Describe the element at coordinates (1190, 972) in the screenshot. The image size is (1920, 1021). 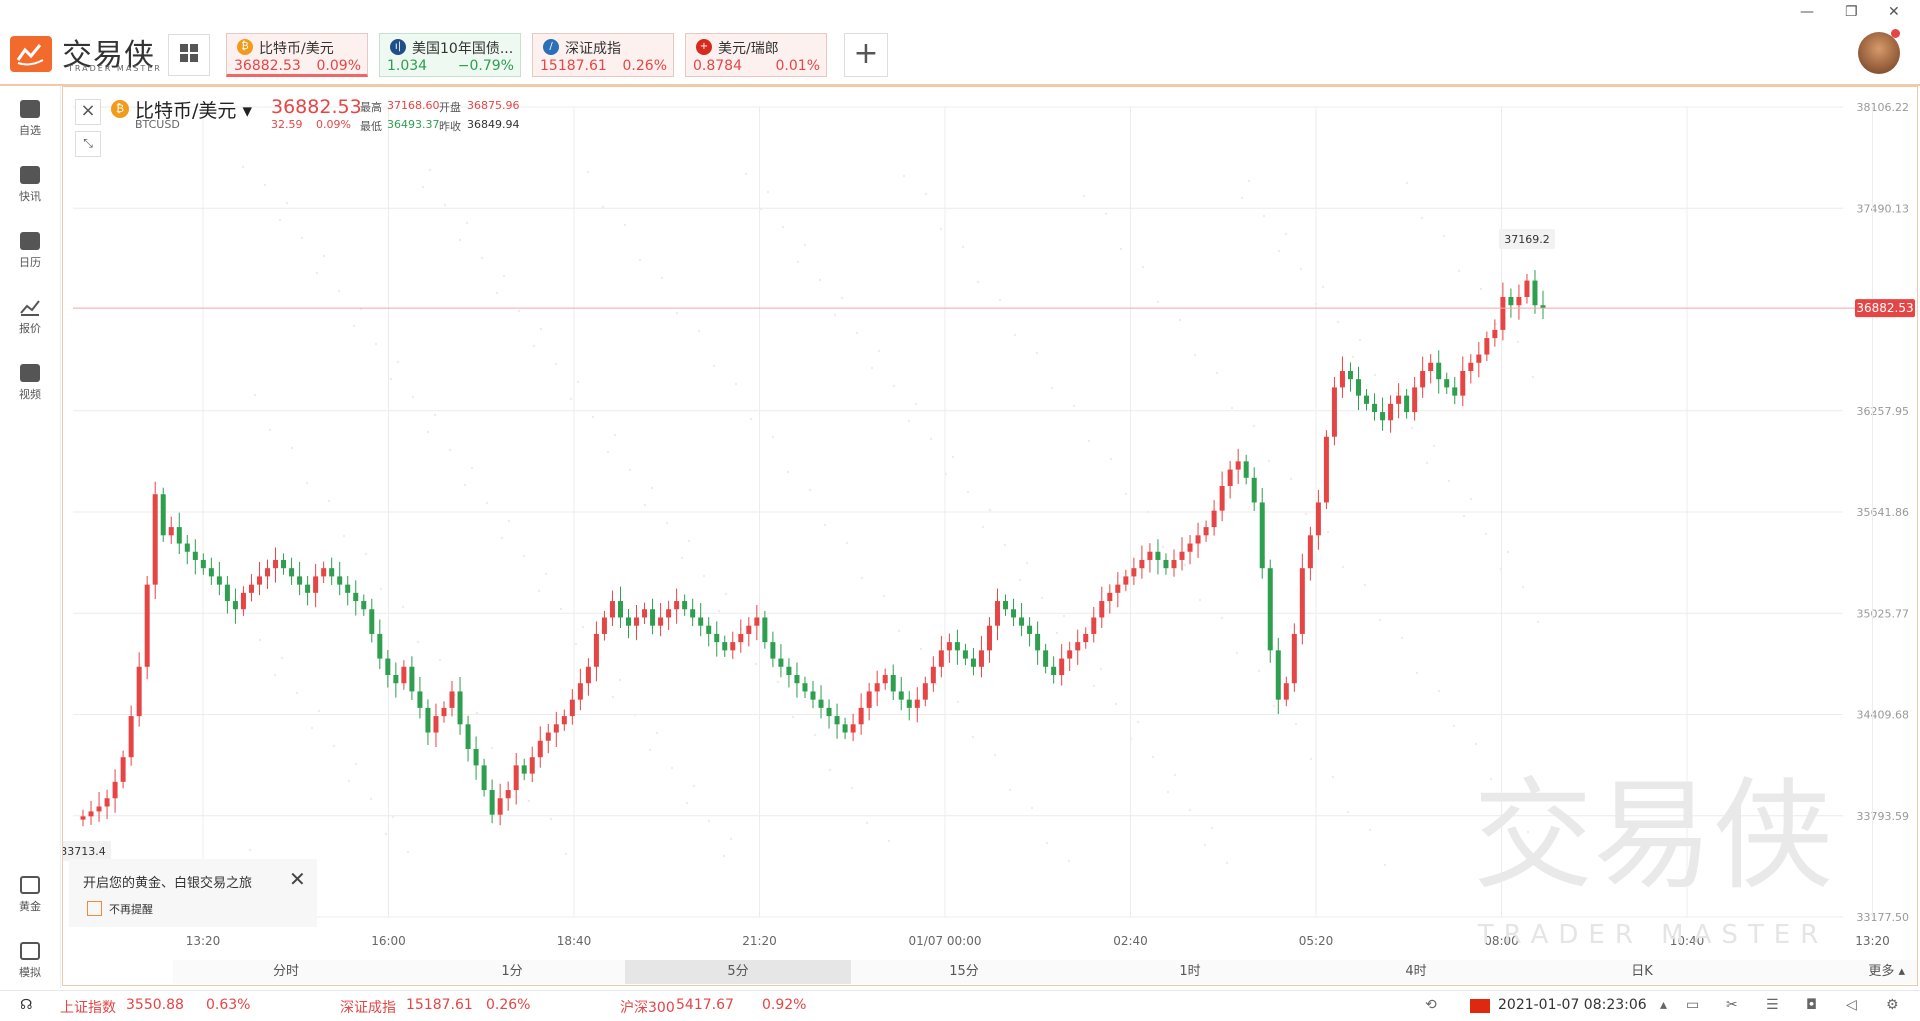
I see `period-1h: 1时` at that location.